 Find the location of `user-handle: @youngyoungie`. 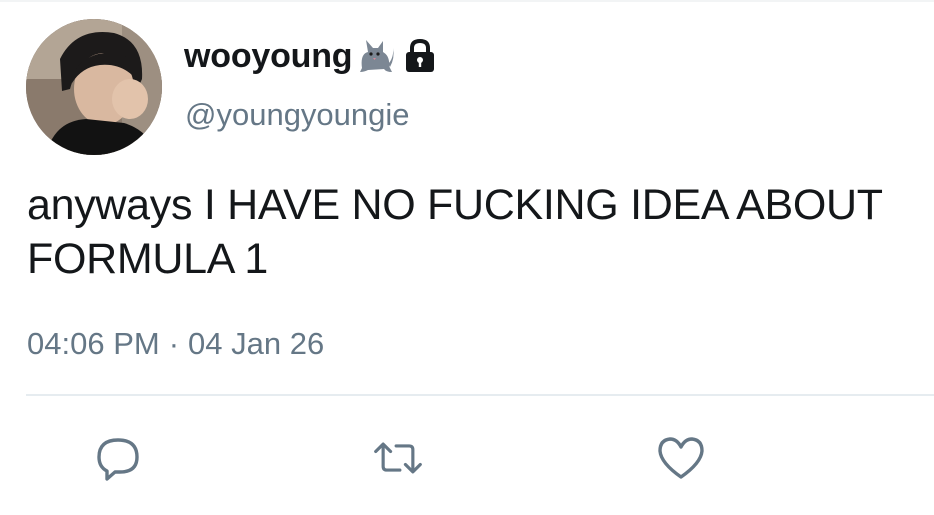

user-handle: @youngyoungie is located at coordinates (297, 115).